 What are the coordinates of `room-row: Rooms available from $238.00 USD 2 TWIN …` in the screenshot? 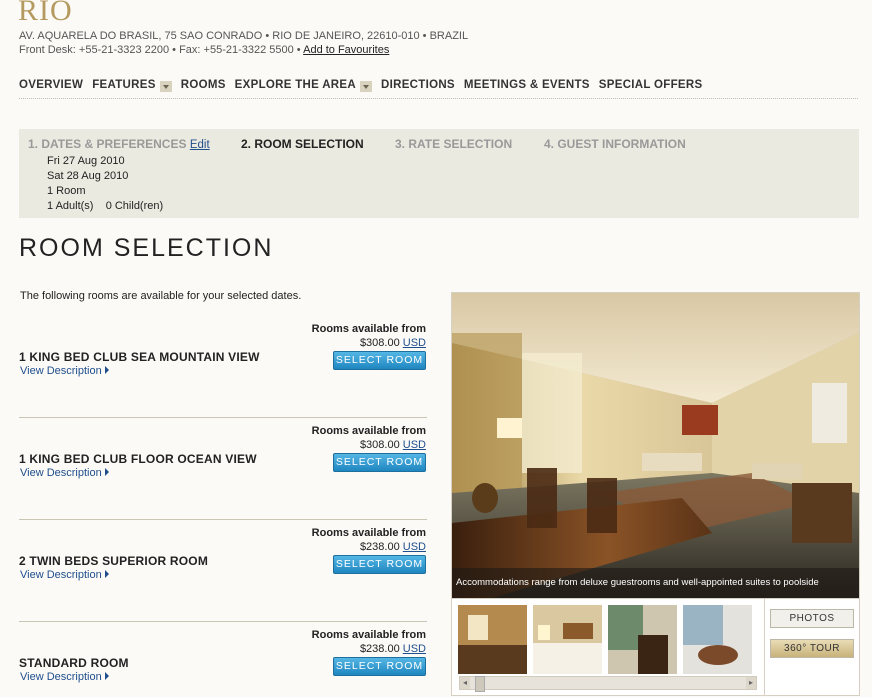 It's located at (223, 571).